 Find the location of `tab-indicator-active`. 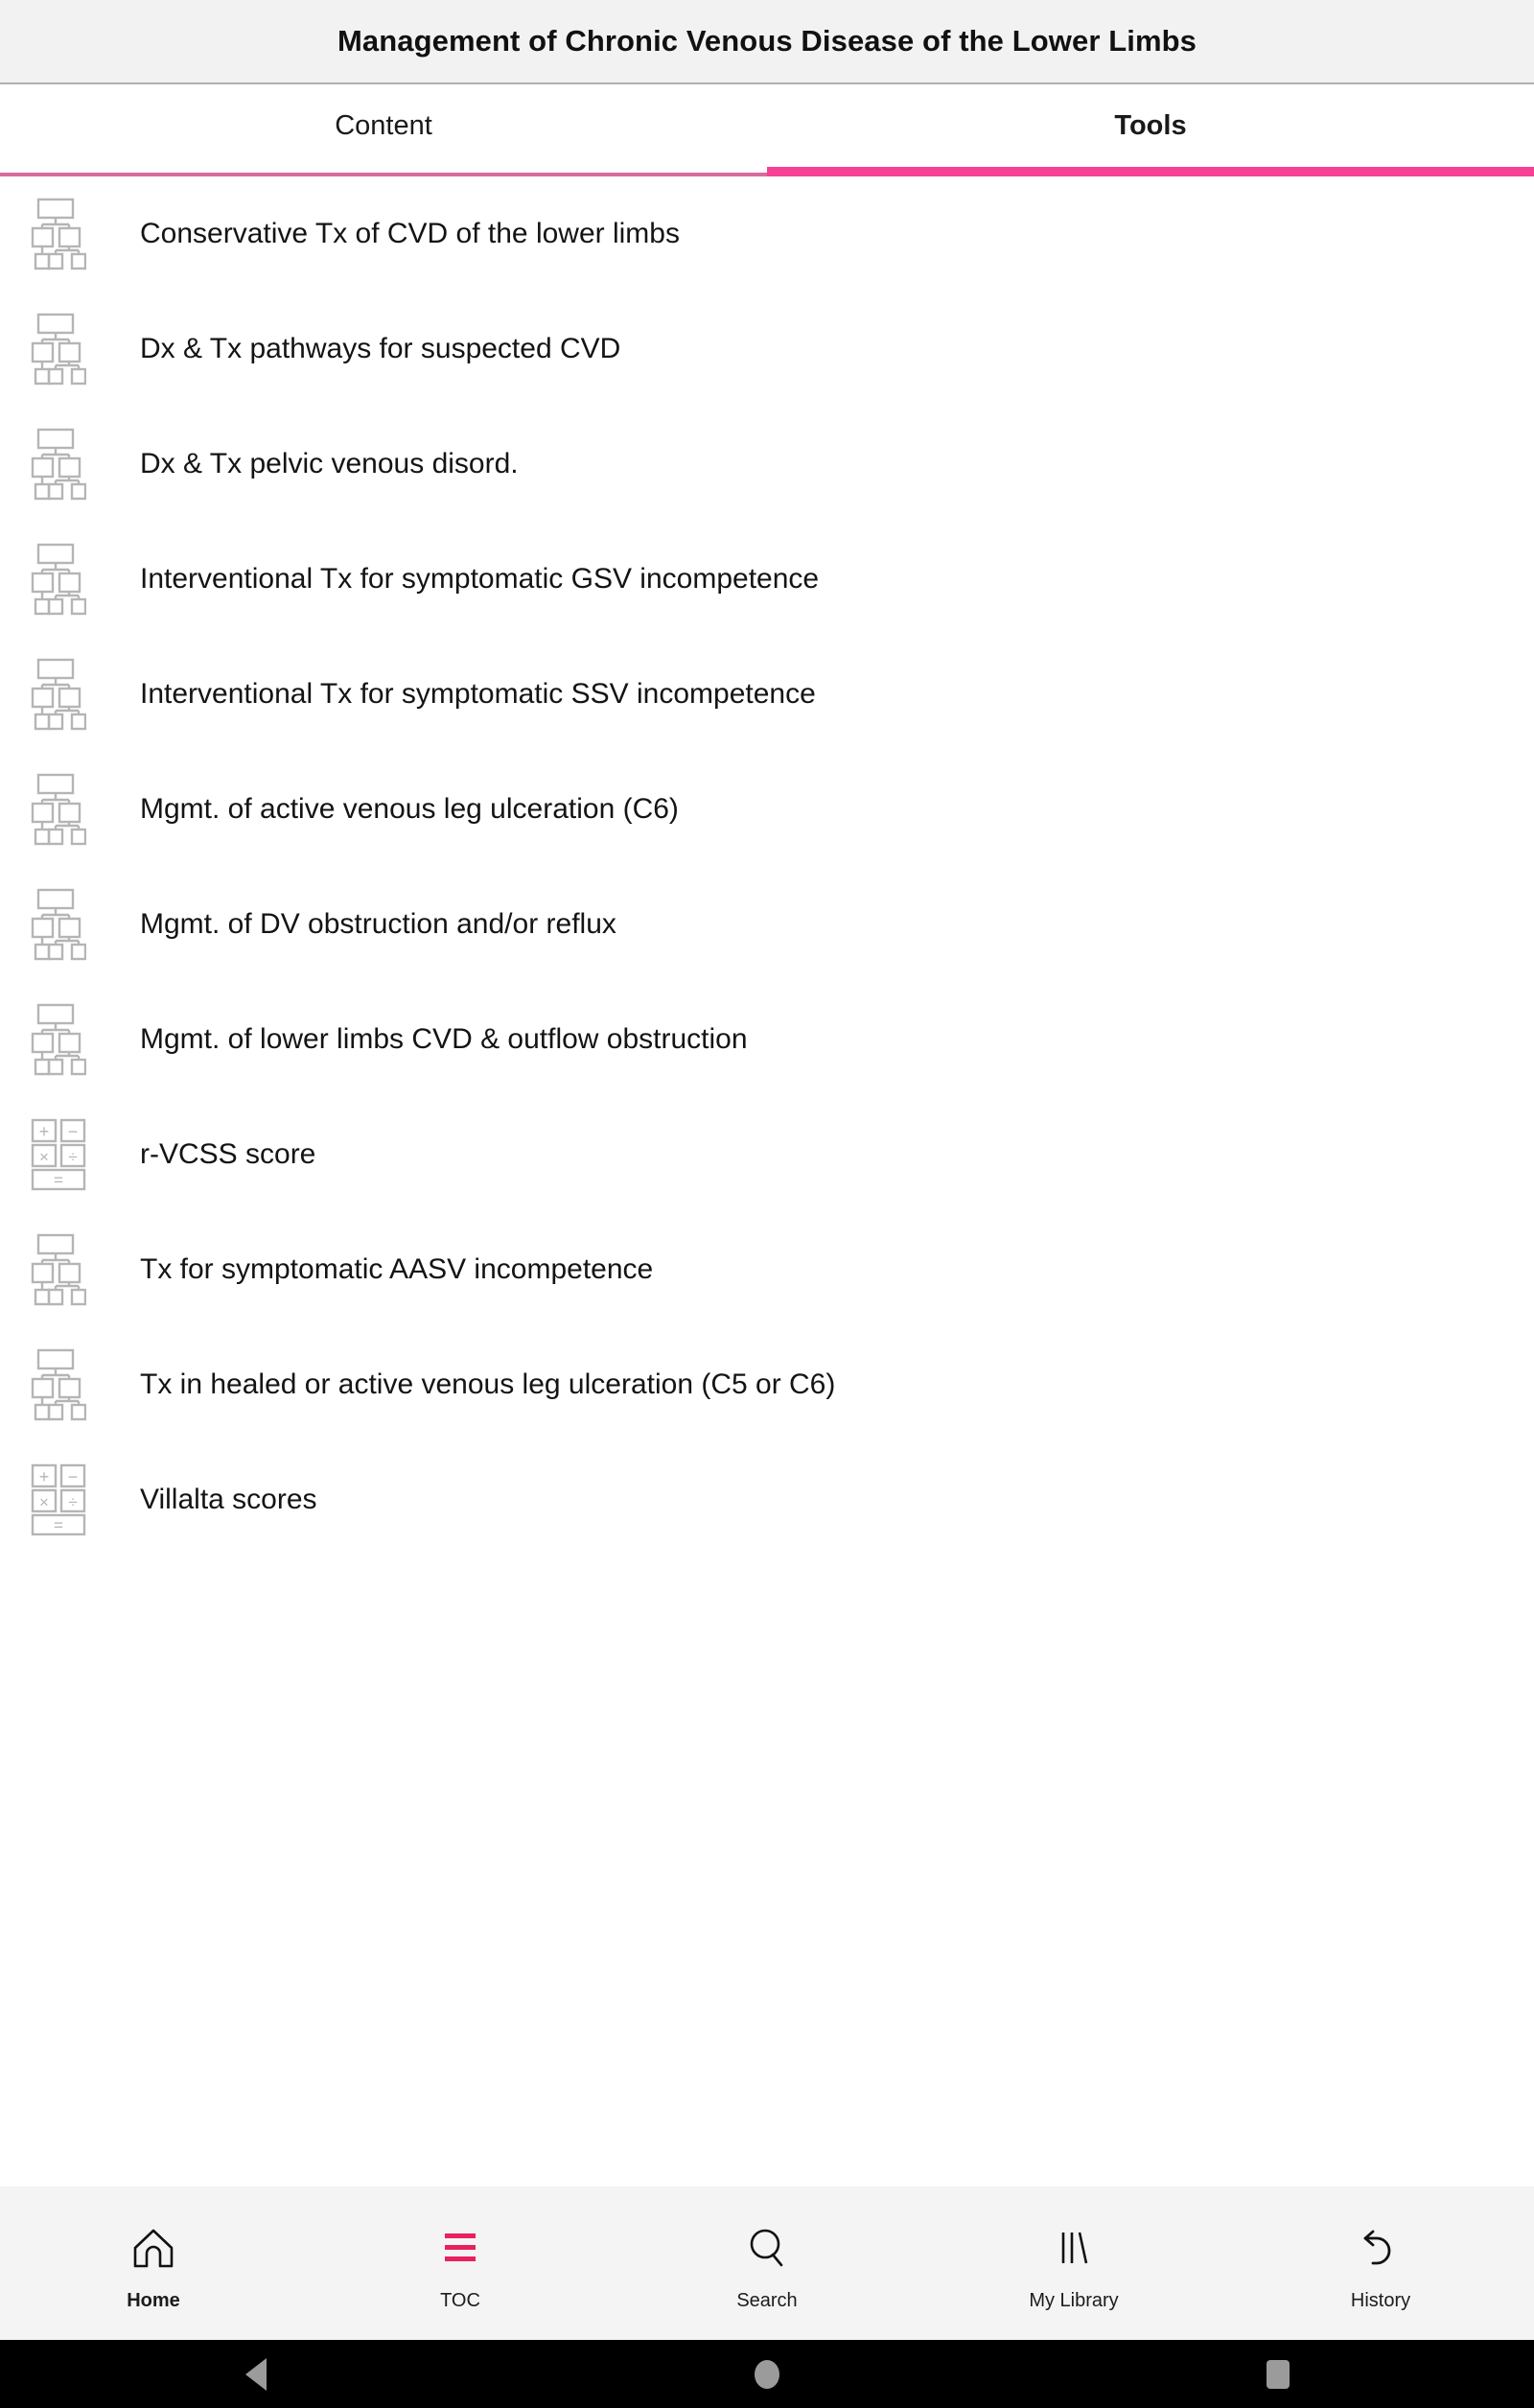

tab-indicator-active is located at coordinates (1150, 171).